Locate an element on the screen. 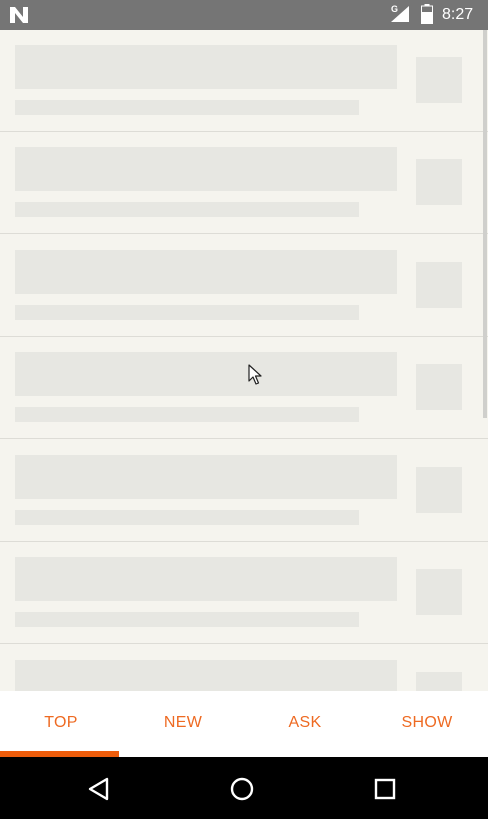 The width and height of the screenshot is (488, 819). back-icon is located at coordinates (99, 789).